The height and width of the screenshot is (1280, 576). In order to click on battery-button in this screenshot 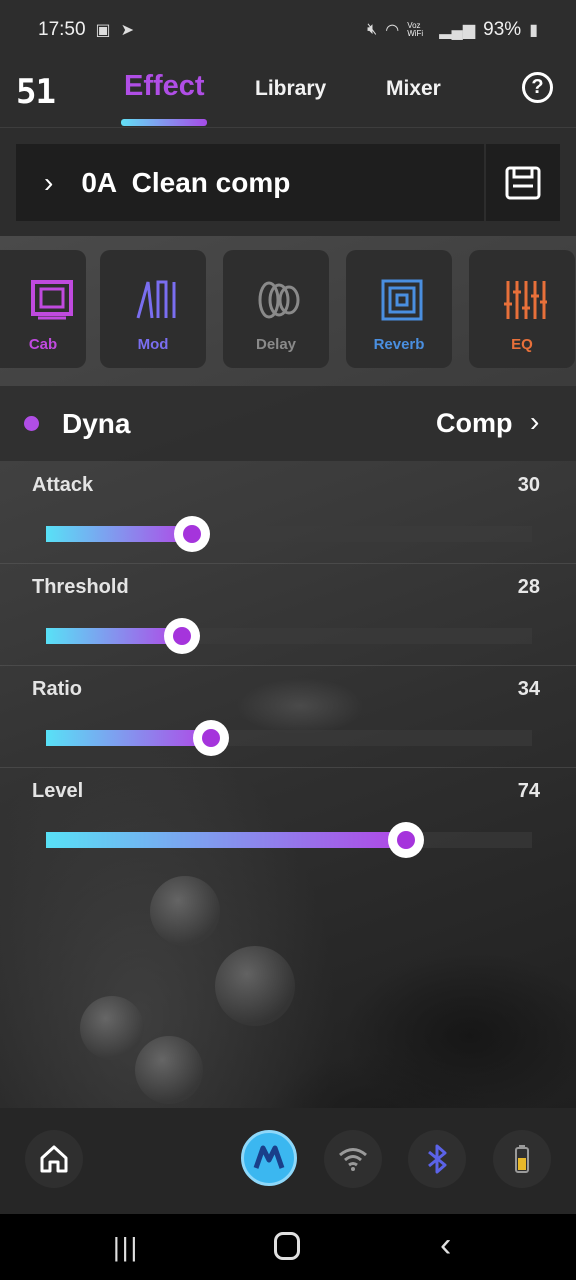, I will do `click(522, 1159)`.